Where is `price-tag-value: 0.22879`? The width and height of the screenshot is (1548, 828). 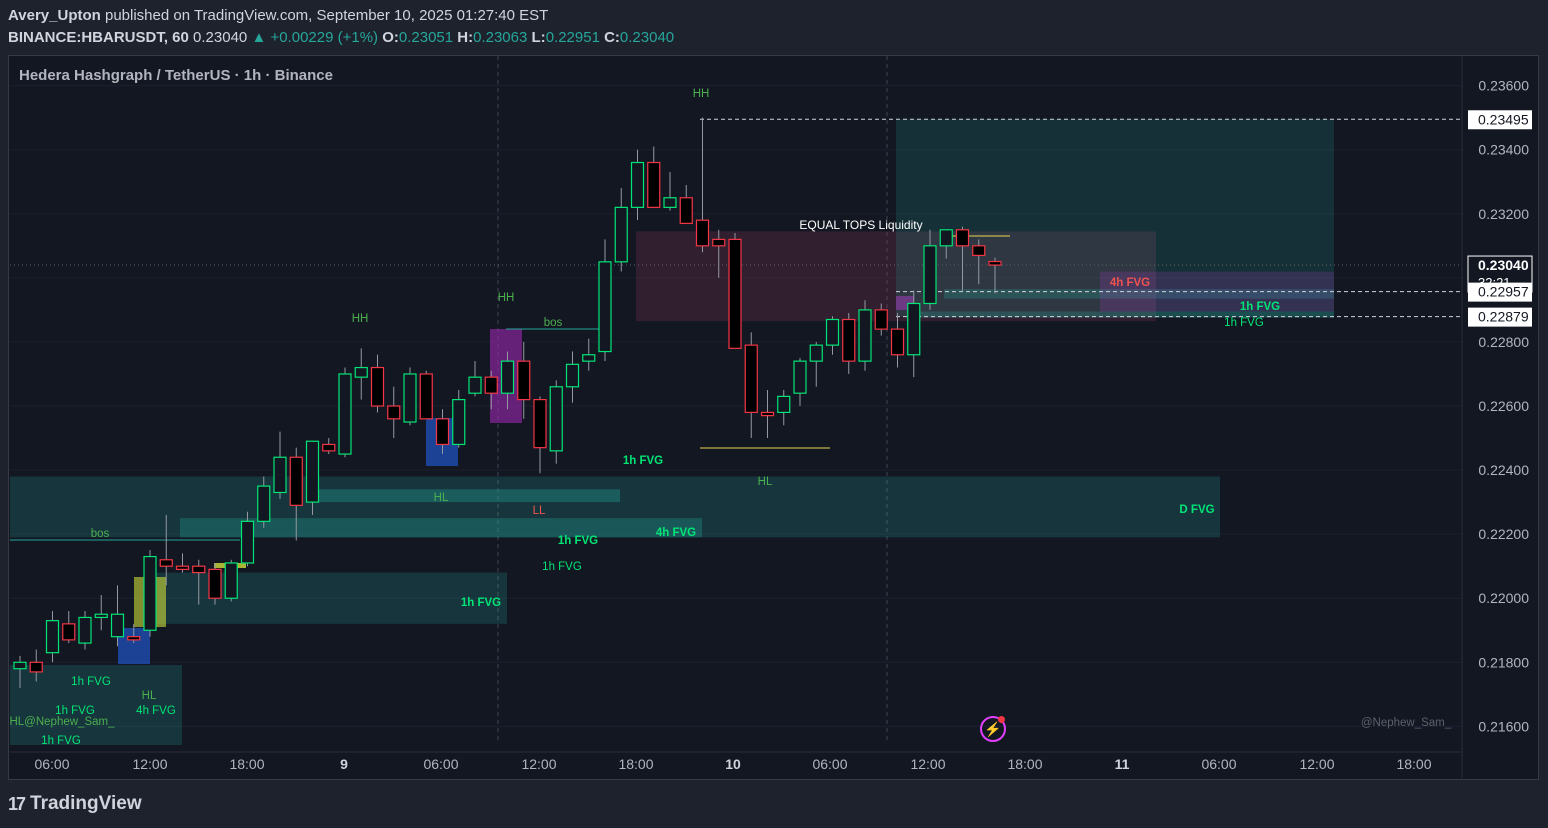 price-tag-value: 0.22879 is located at coordinates (1503, 317).